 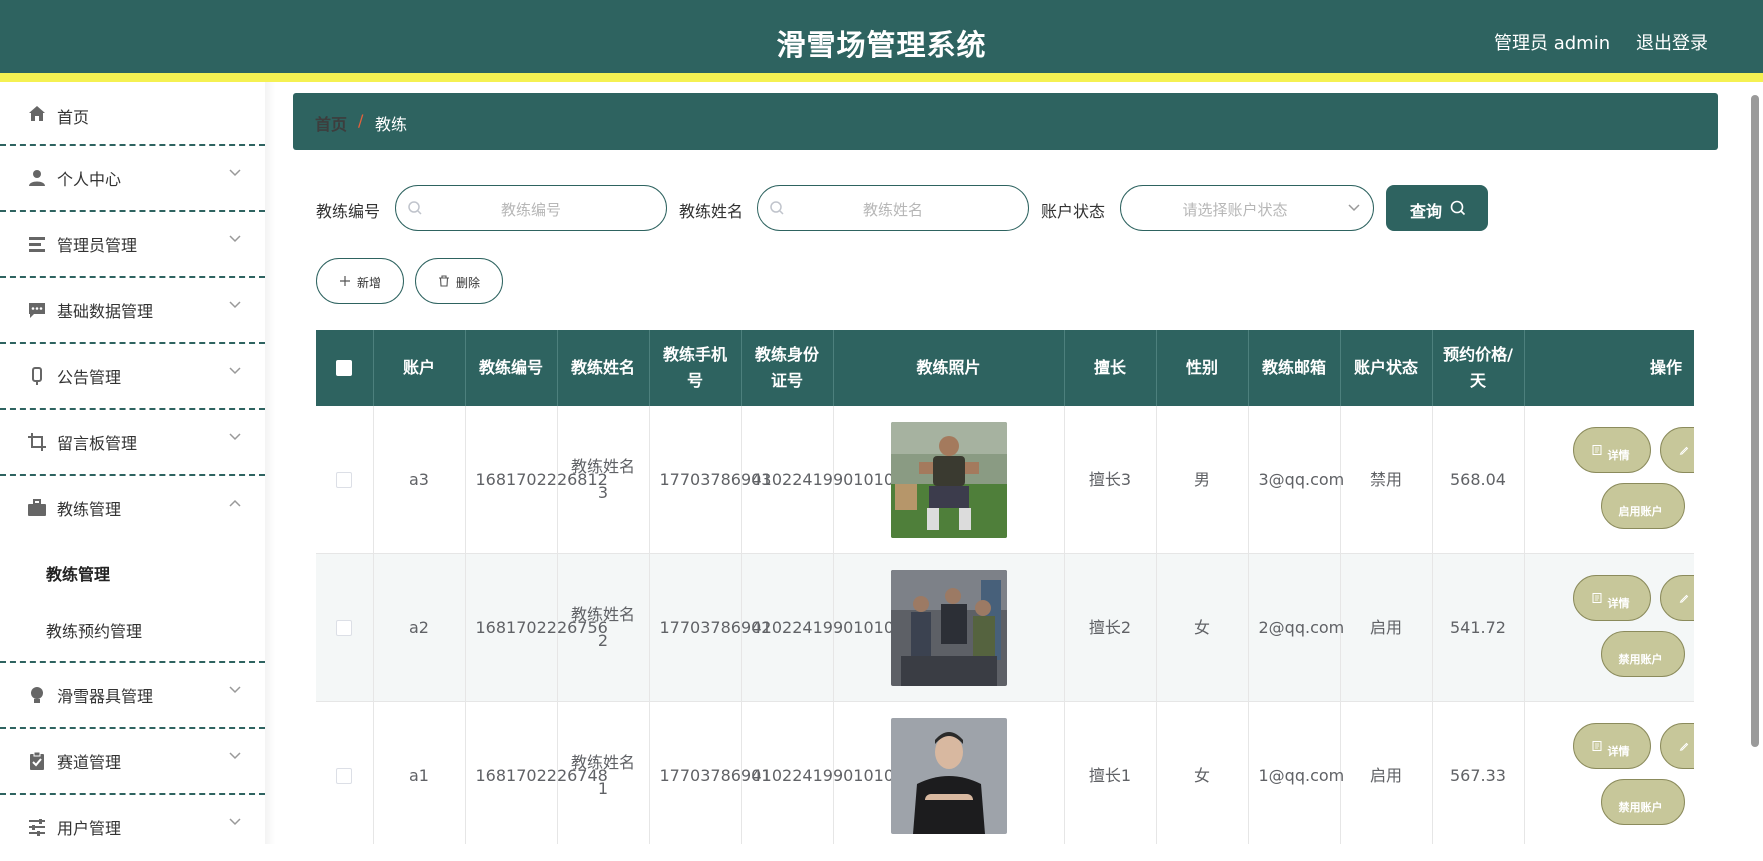 What do you see at coordinates (1202, 368) in the screenshot?
I see `column-header: 性别` at bounding box center [1202, 368].